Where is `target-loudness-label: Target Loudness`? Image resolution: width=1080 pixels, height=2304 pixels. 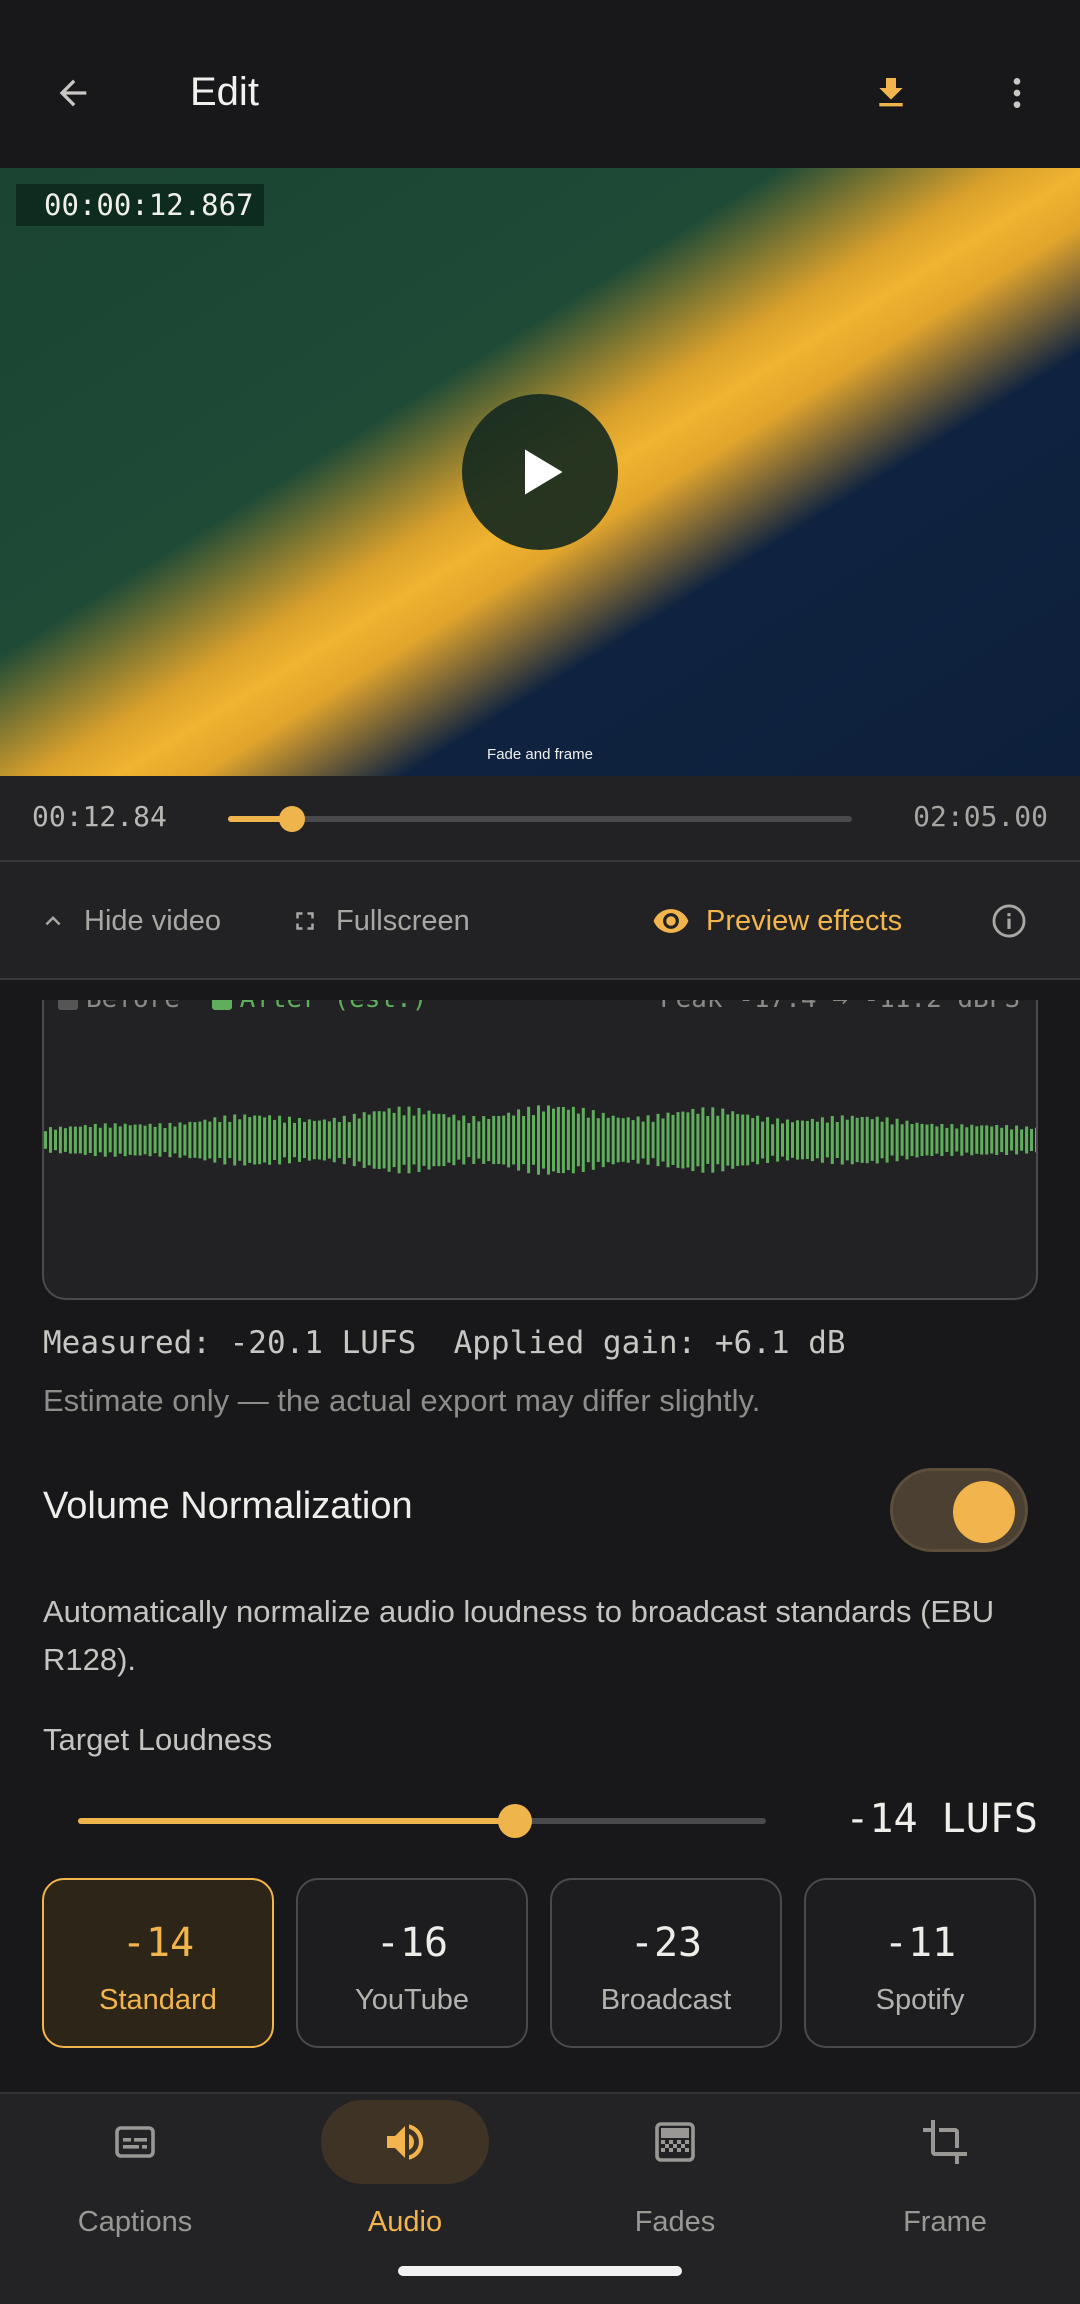 target-loudness-label: Target Loudness is located at coordinates (158, 1739).